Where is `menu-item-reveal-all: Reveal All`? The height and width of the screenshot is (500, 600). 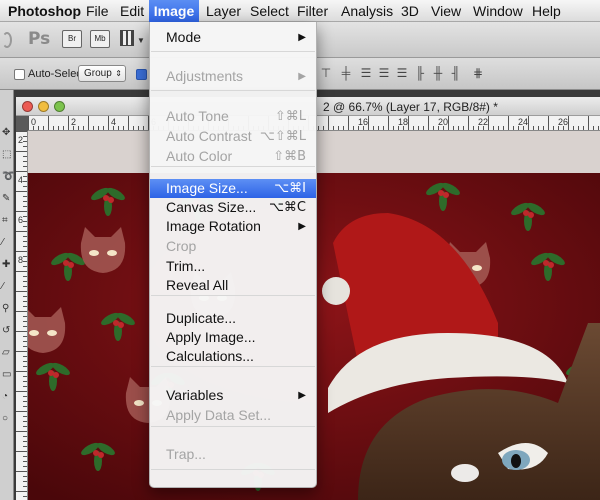
menu-item-reveal-all: Reveal All is located at coordinates (233, 285).